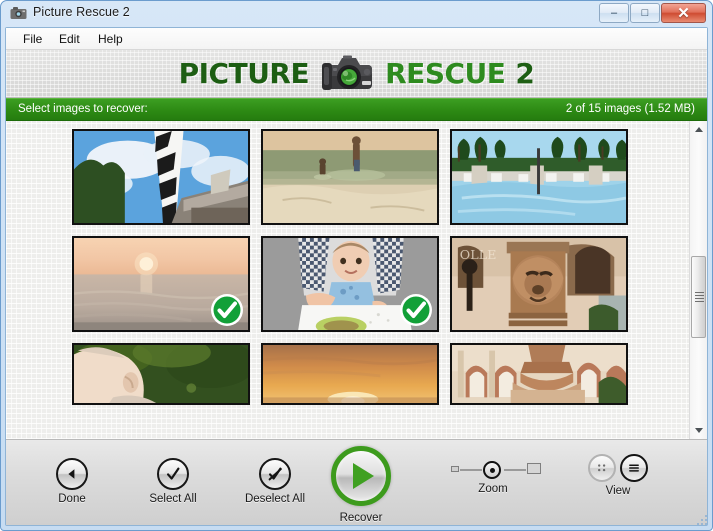 The image size is (713, 531). I want to click on vertical-scrollbar, so click(698, 280).